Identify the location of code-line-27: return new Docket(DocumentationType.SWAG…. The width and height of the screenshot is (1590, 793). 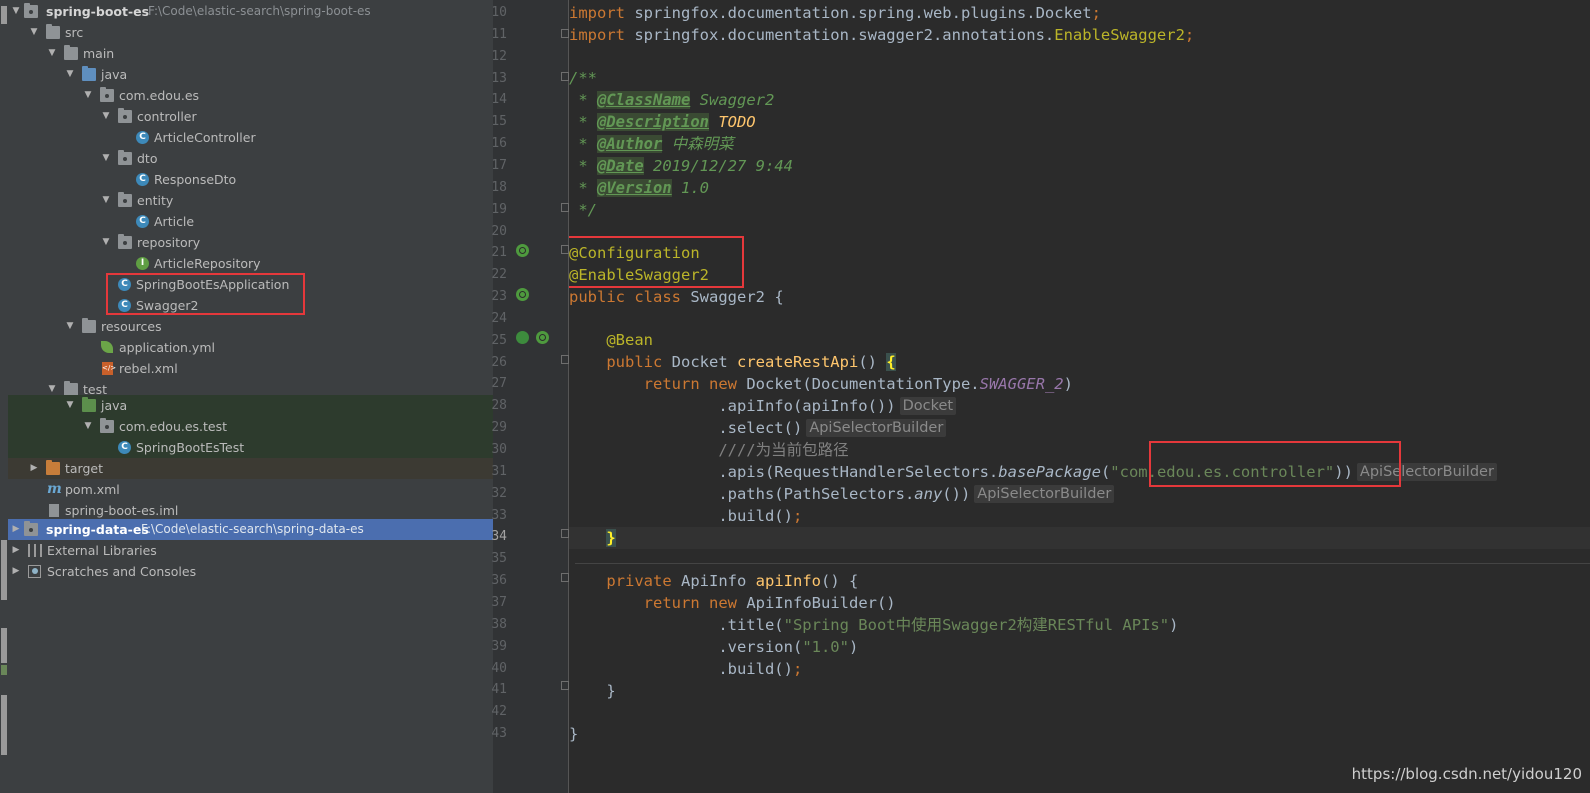
(1079, 384).